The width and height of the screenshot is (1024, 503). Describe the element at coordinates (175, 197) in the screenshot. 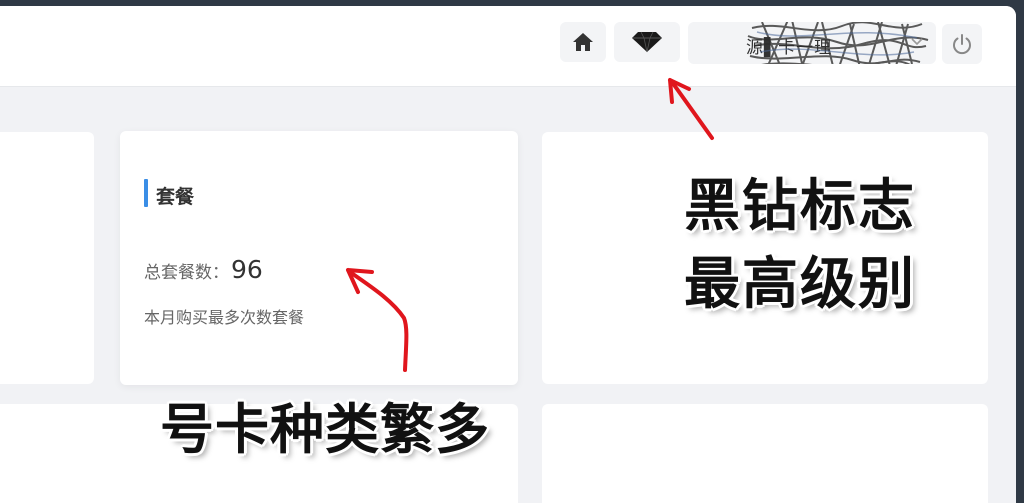

I see `card-title: 套餐` at that location.